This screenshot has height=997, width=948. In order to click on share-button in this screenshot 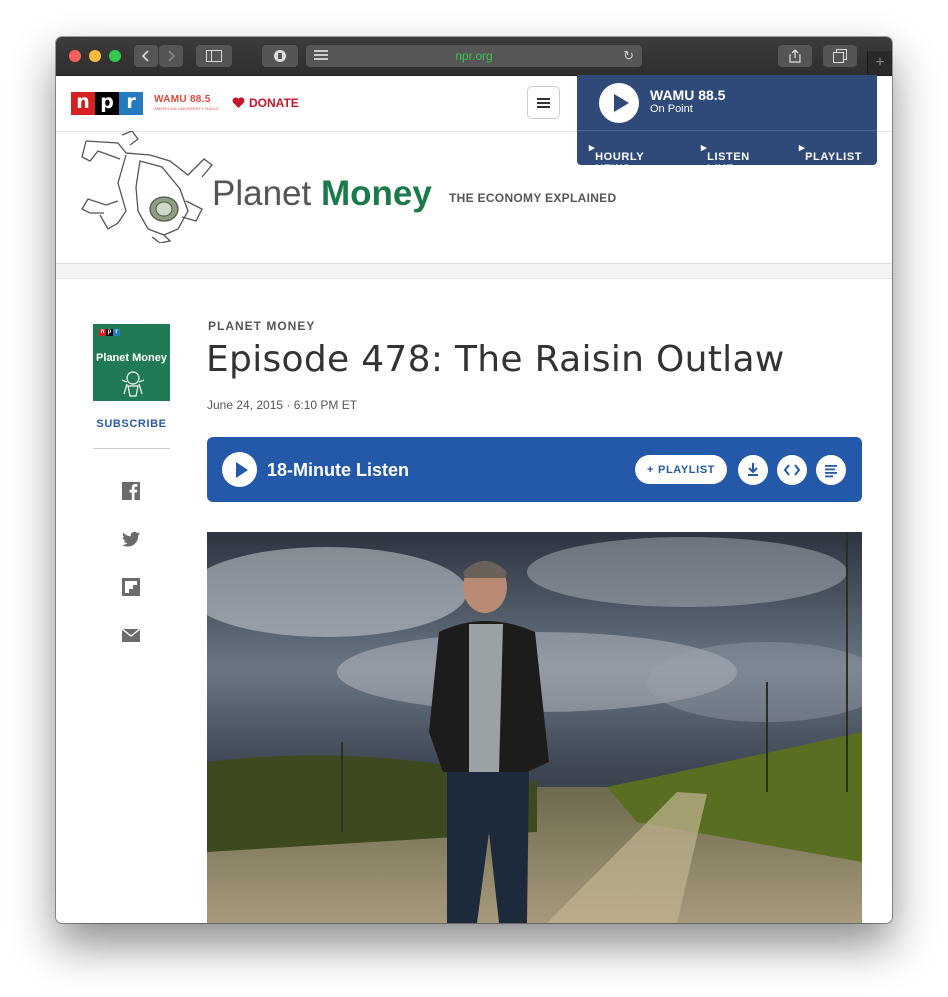, I will do `click(795, 56)`.